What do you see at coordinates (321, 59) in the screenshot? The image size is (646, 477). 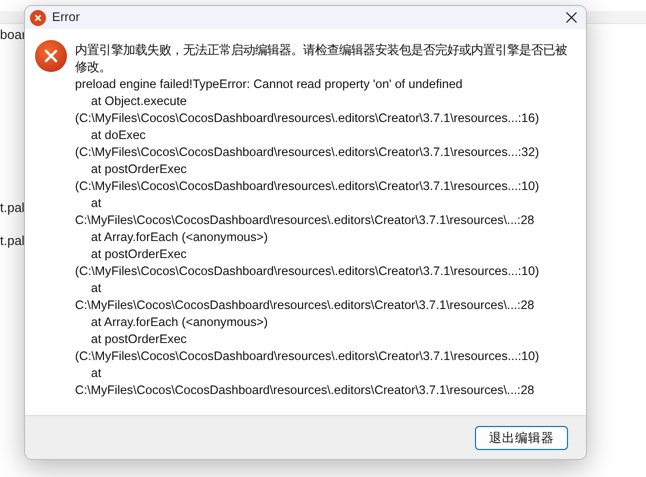 I see `error-message: 内置引擎加载失败，无法正常启动编辑器。请检查编辑器安装包是否完好或内置引擎是否已被修改。` at bounding box center [321, 59].